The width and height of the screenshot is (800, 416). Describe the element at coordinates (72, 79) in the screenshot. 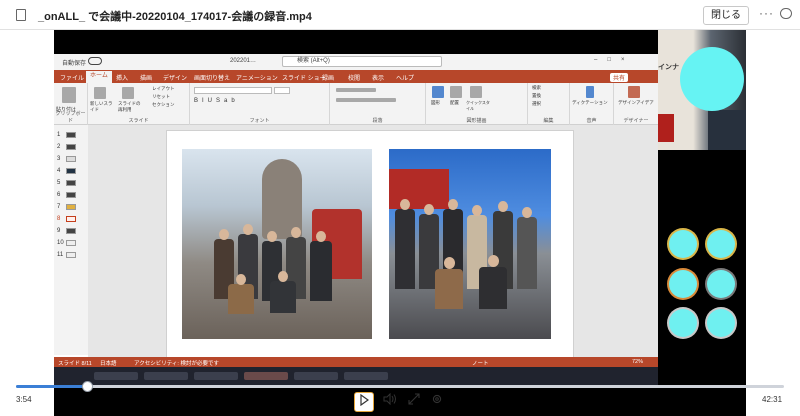

I see `tab-file: ファイル` at that location.